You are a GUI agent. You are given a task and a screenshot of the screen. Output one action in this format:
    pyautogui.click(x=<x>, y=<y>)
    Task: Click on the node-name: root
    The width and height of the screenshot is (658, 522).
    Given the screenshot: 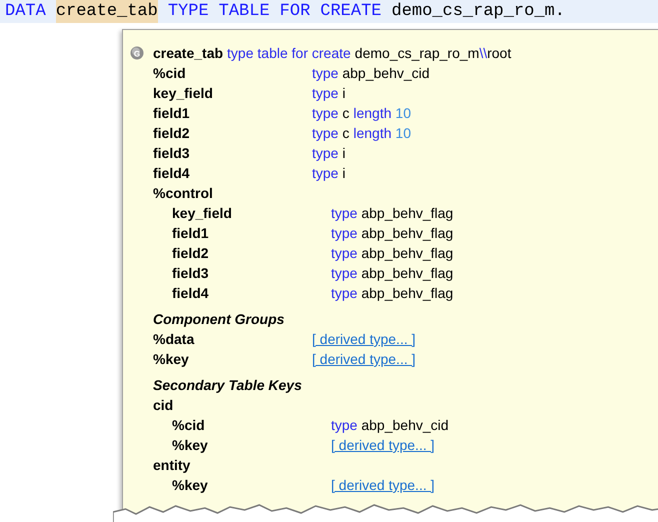 What is the action you would take?
    pyautogui.click(x=499, y=53)
    